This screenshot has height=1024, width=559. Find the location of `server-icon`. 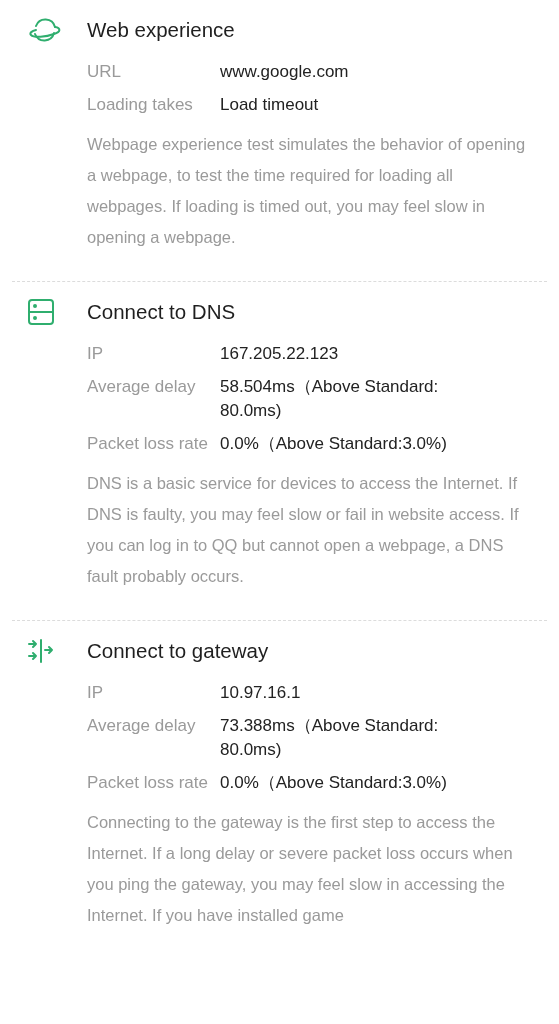

server-icon is located at coordinates (41, 312).